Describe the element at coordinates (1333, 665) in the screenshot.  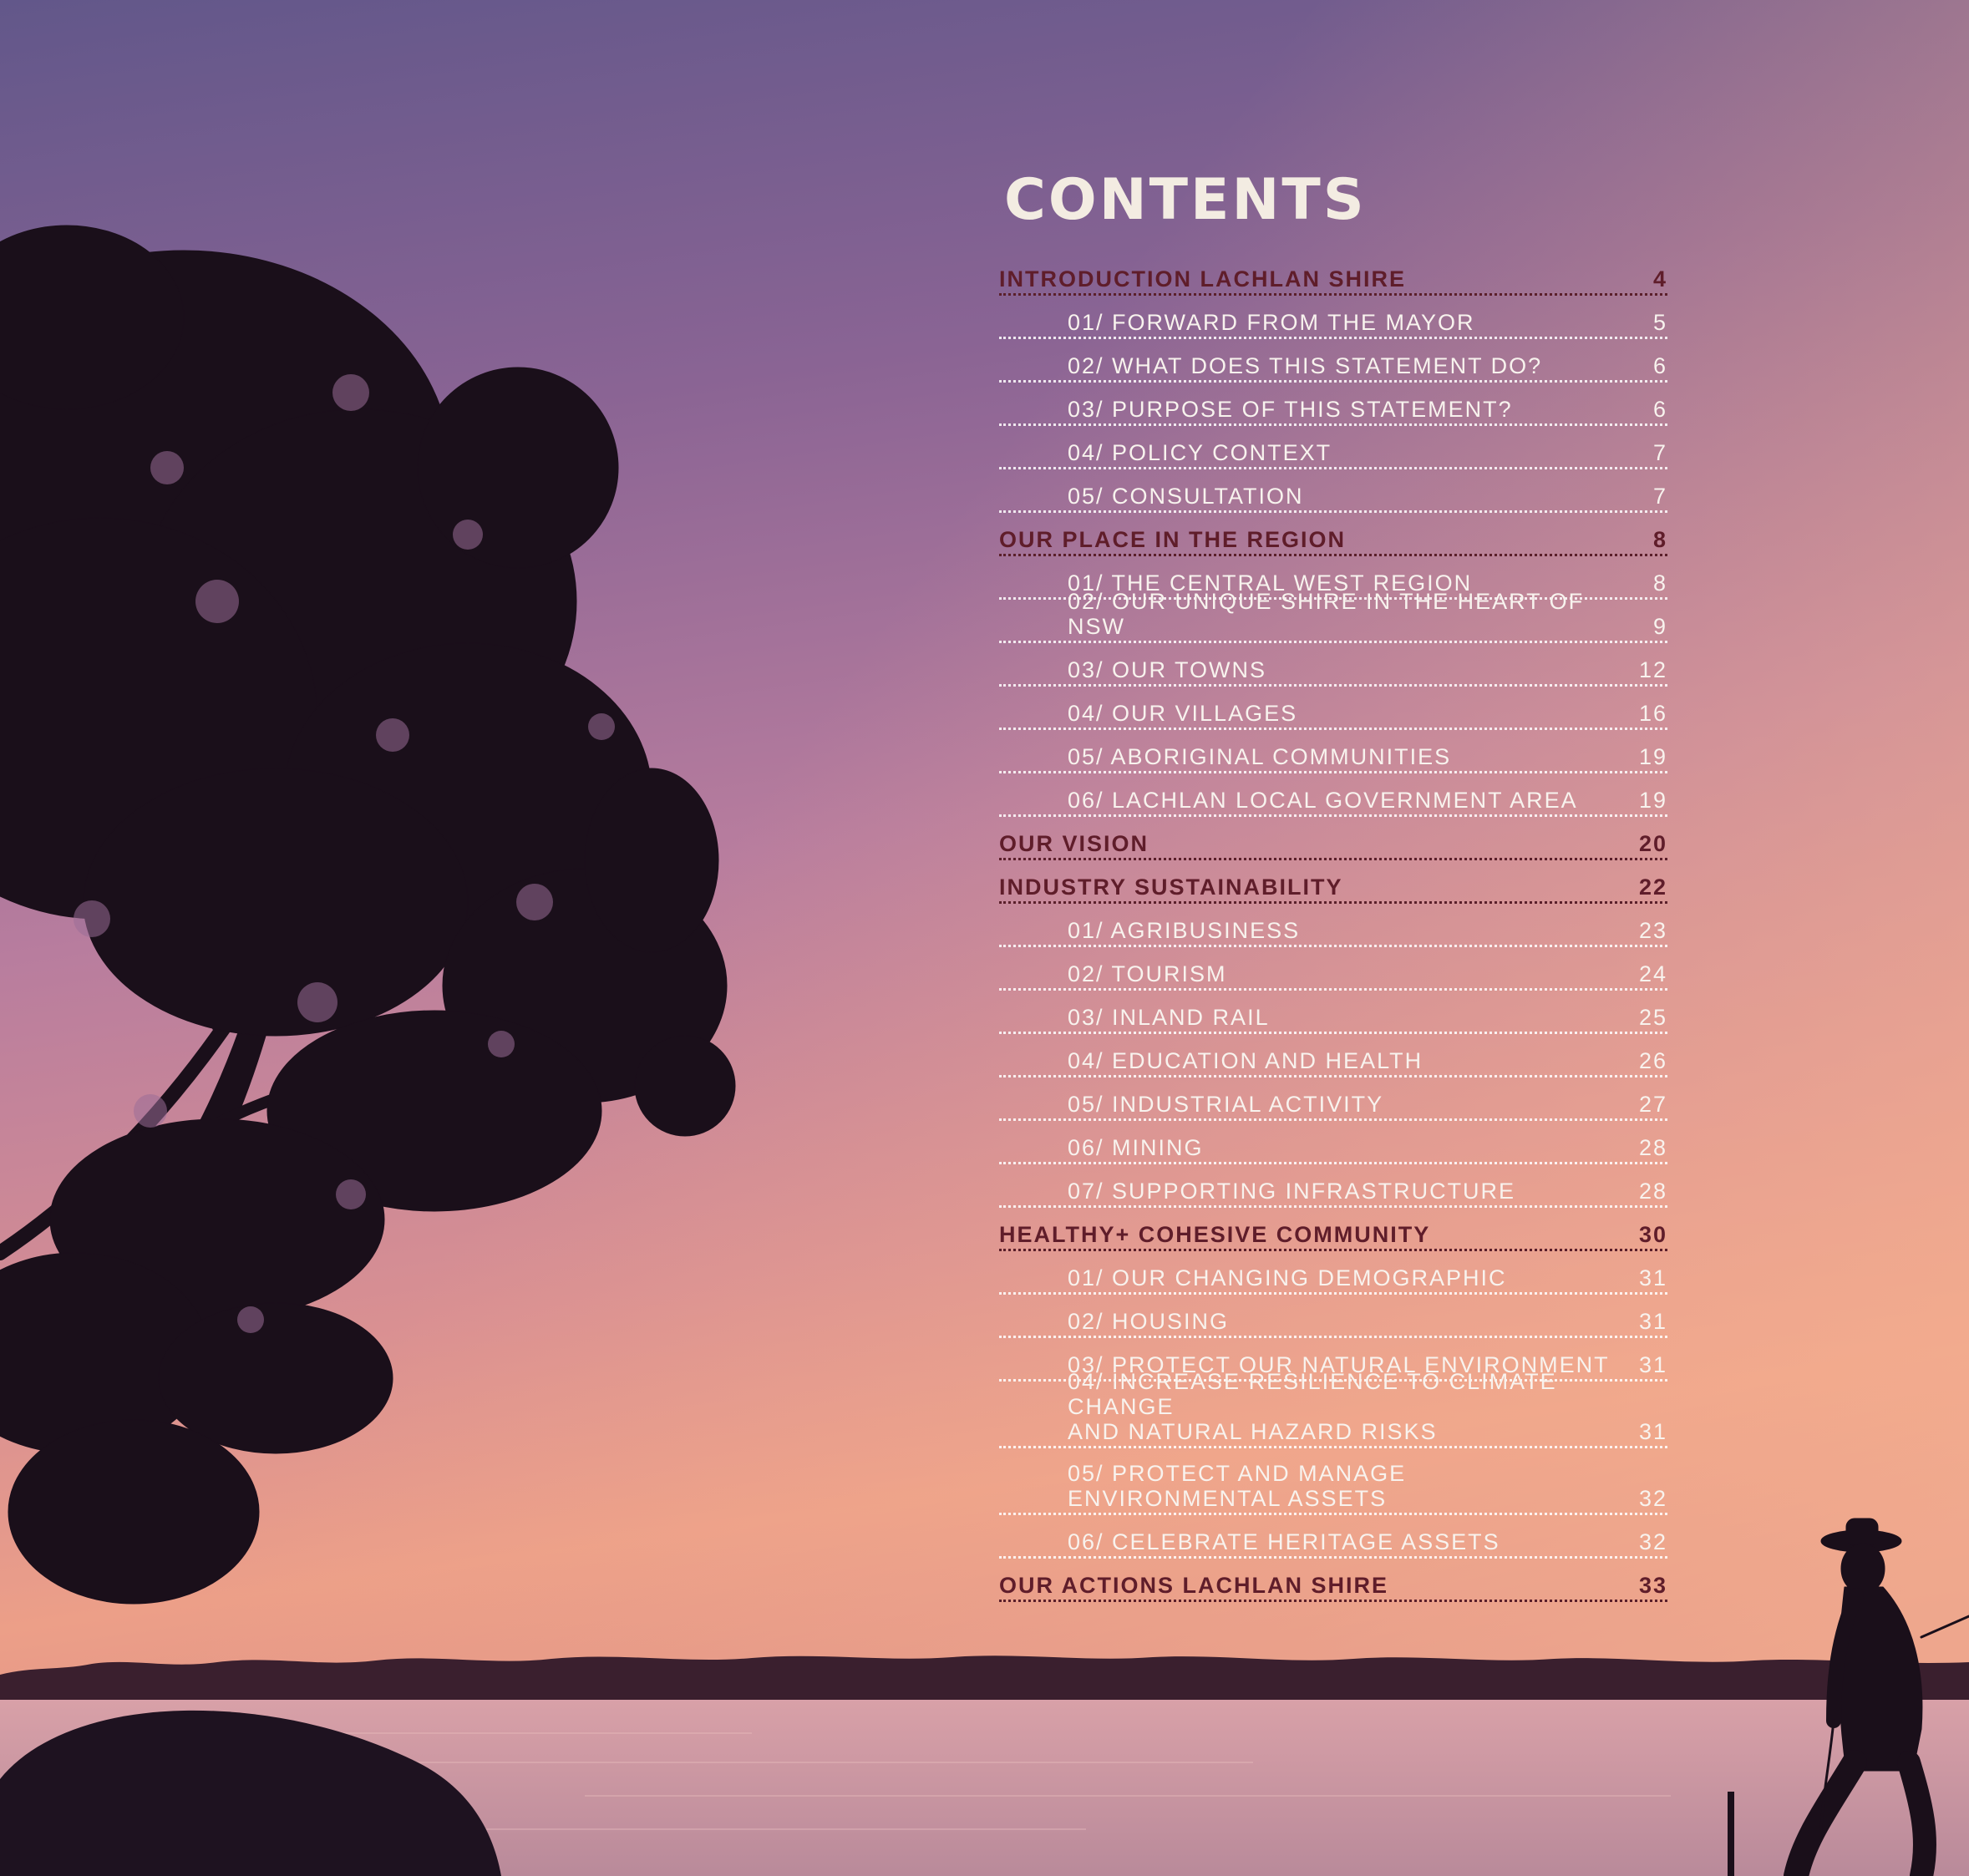
I see `toc-subsection-row: 03/ OUR TOWNS 12` at that location.